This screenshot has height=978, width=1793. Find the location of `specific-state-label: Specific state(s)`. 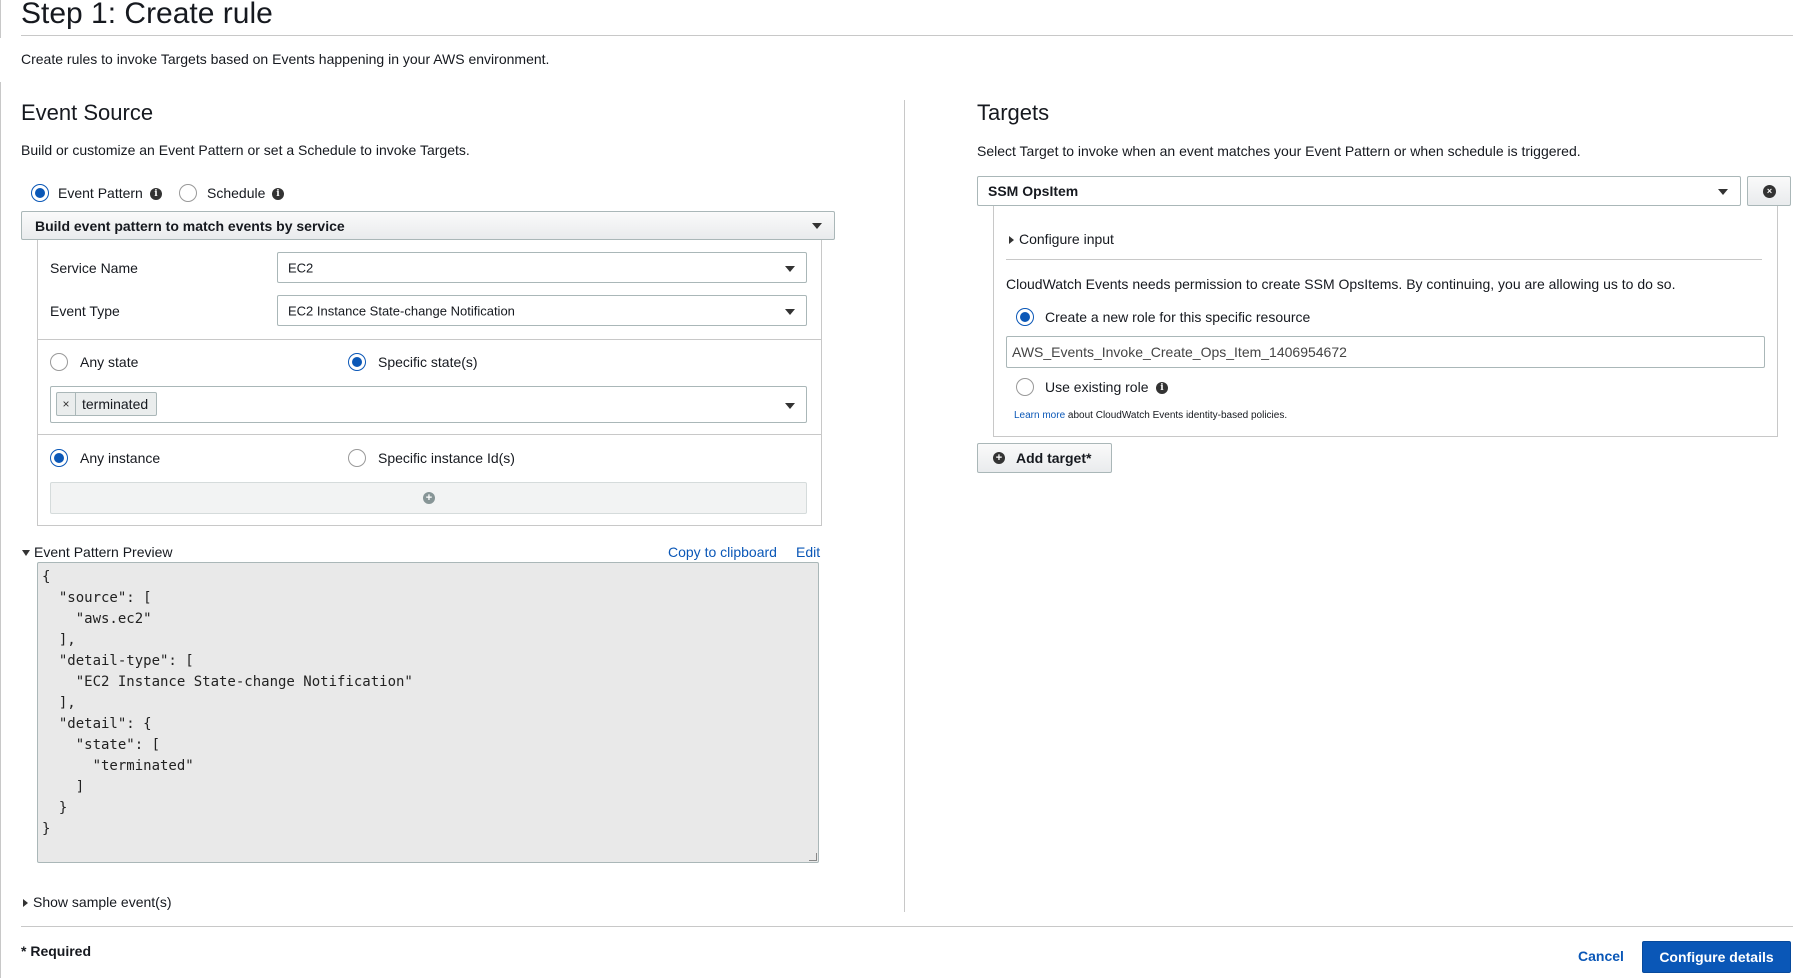

specific-state-label: Specific state(s) is located at coordinates (428, 362).